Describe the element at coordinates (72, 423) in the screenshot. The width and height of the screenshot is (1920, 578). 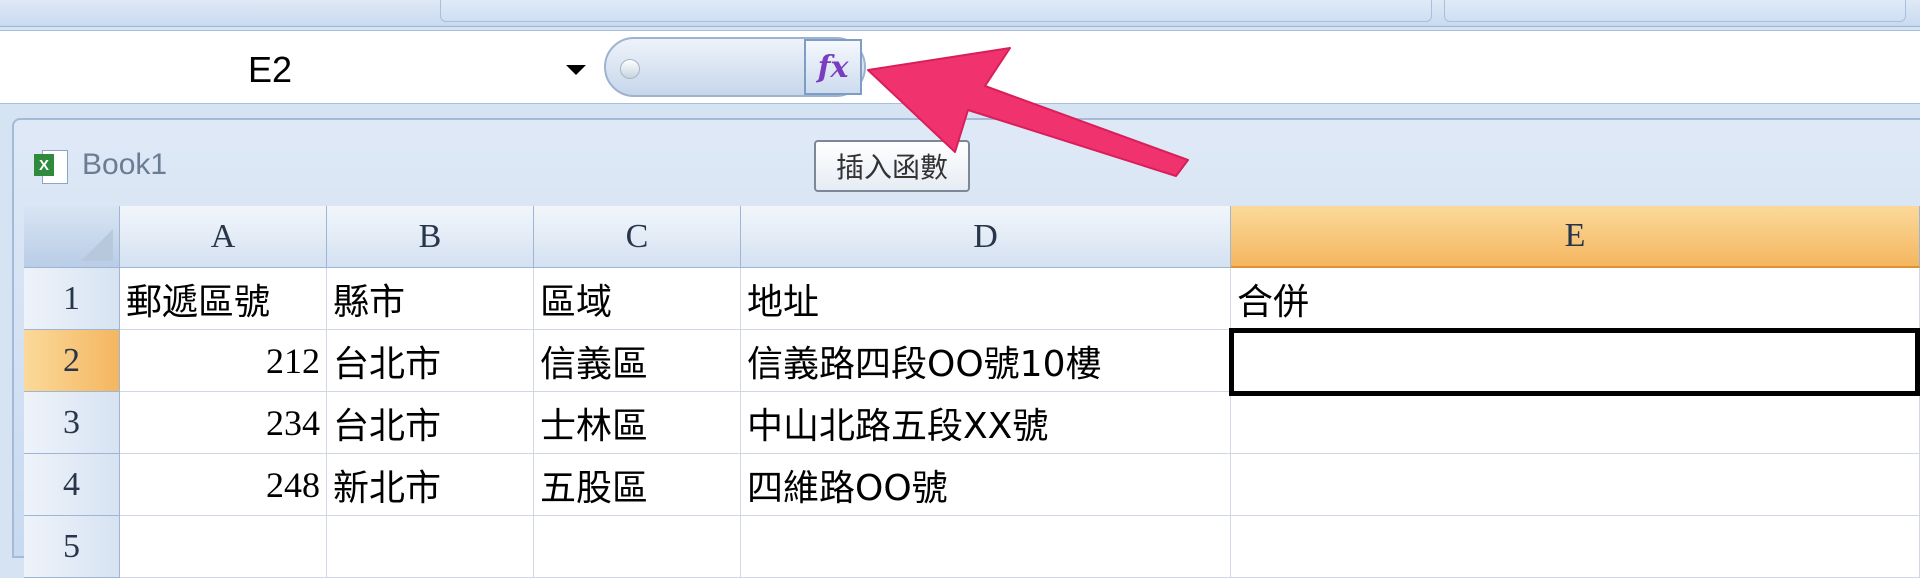
I see `row-header-3: 3` at that location.